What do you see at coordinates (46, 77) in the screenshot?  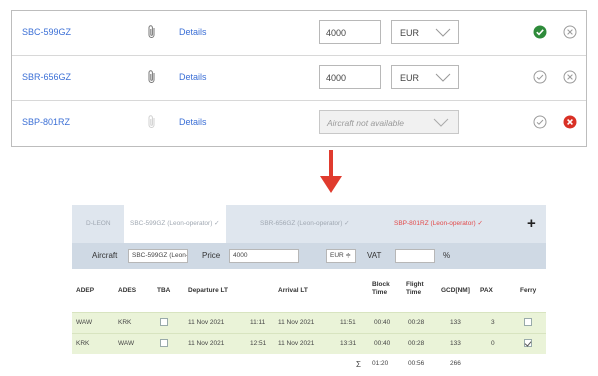 I see `aircraft-registration-link: SBR-656GZ` at bounding box center [46, 77].